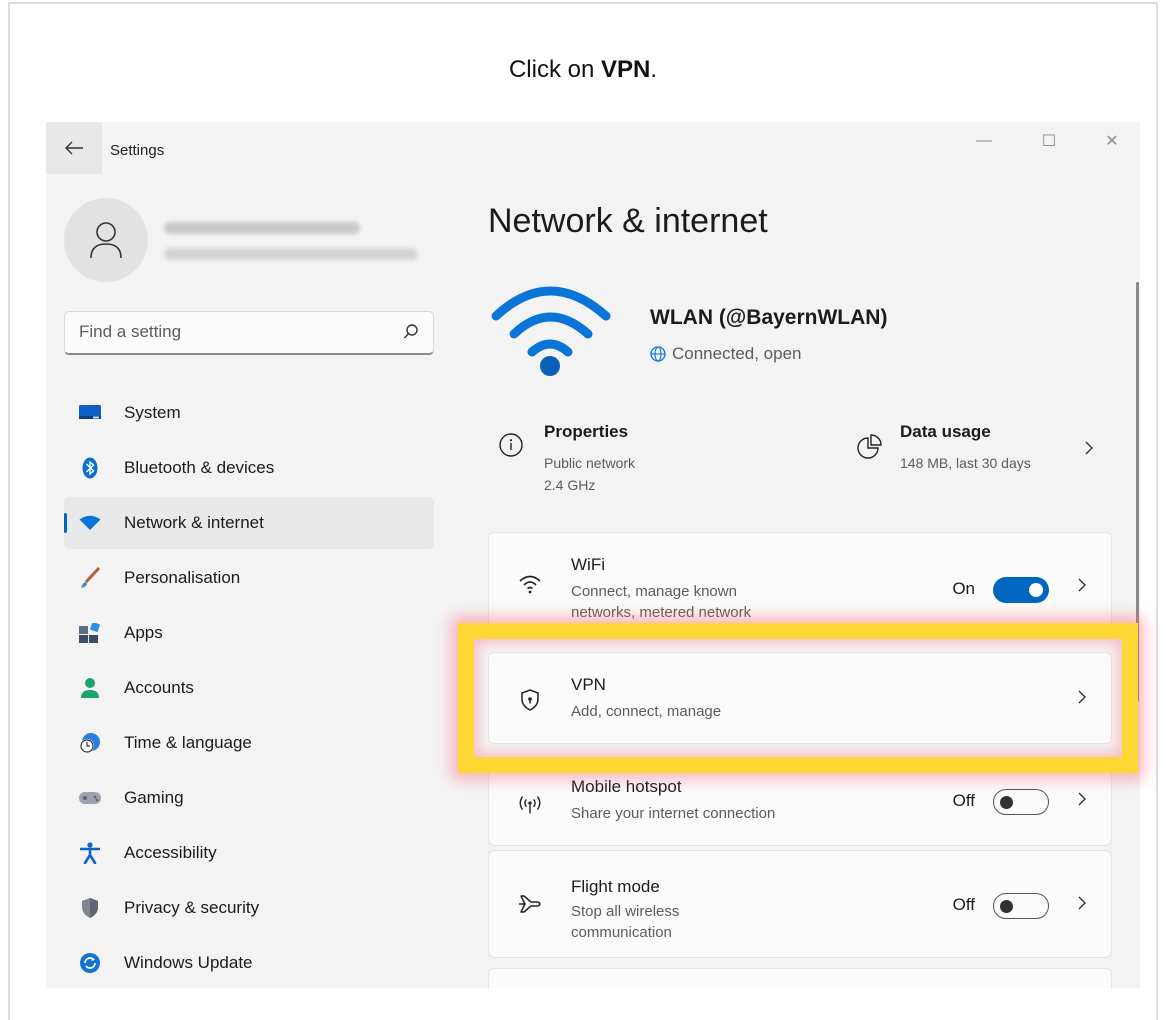  Describe the element at coordinates (249, 798) in the screenshot. I see `sidebar-item-gaming: Gaming` at that location.